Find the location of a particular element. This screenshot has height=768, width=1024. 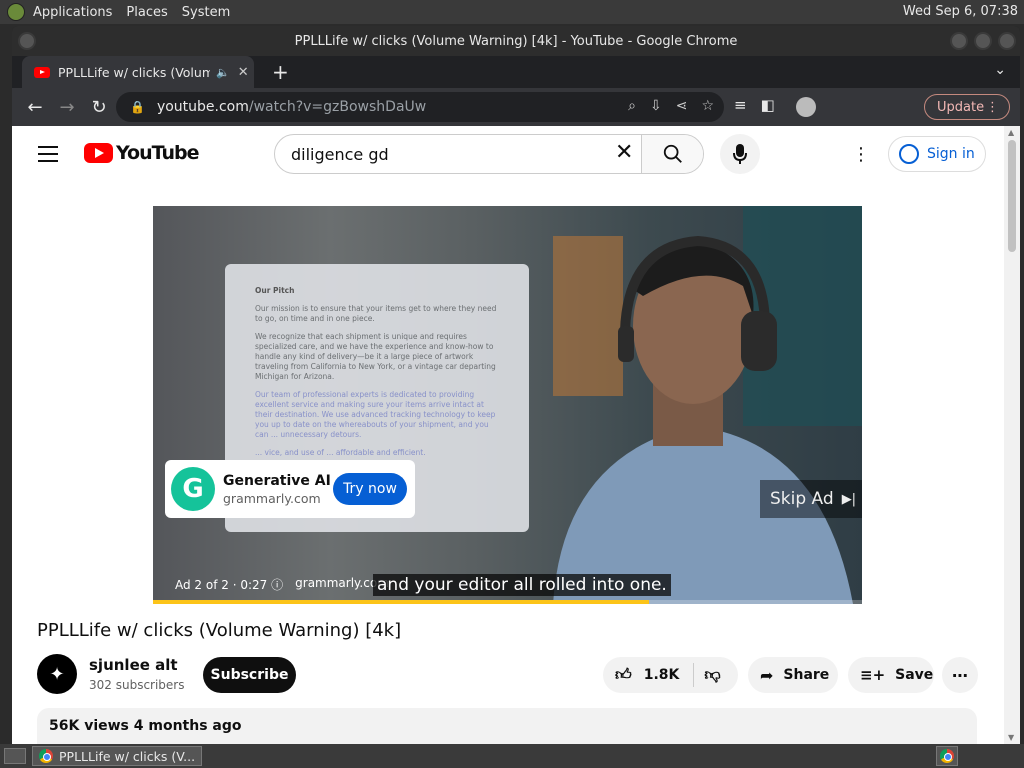

views-and-date: 56K views 4 months ago is located at coordinates (145, 726).